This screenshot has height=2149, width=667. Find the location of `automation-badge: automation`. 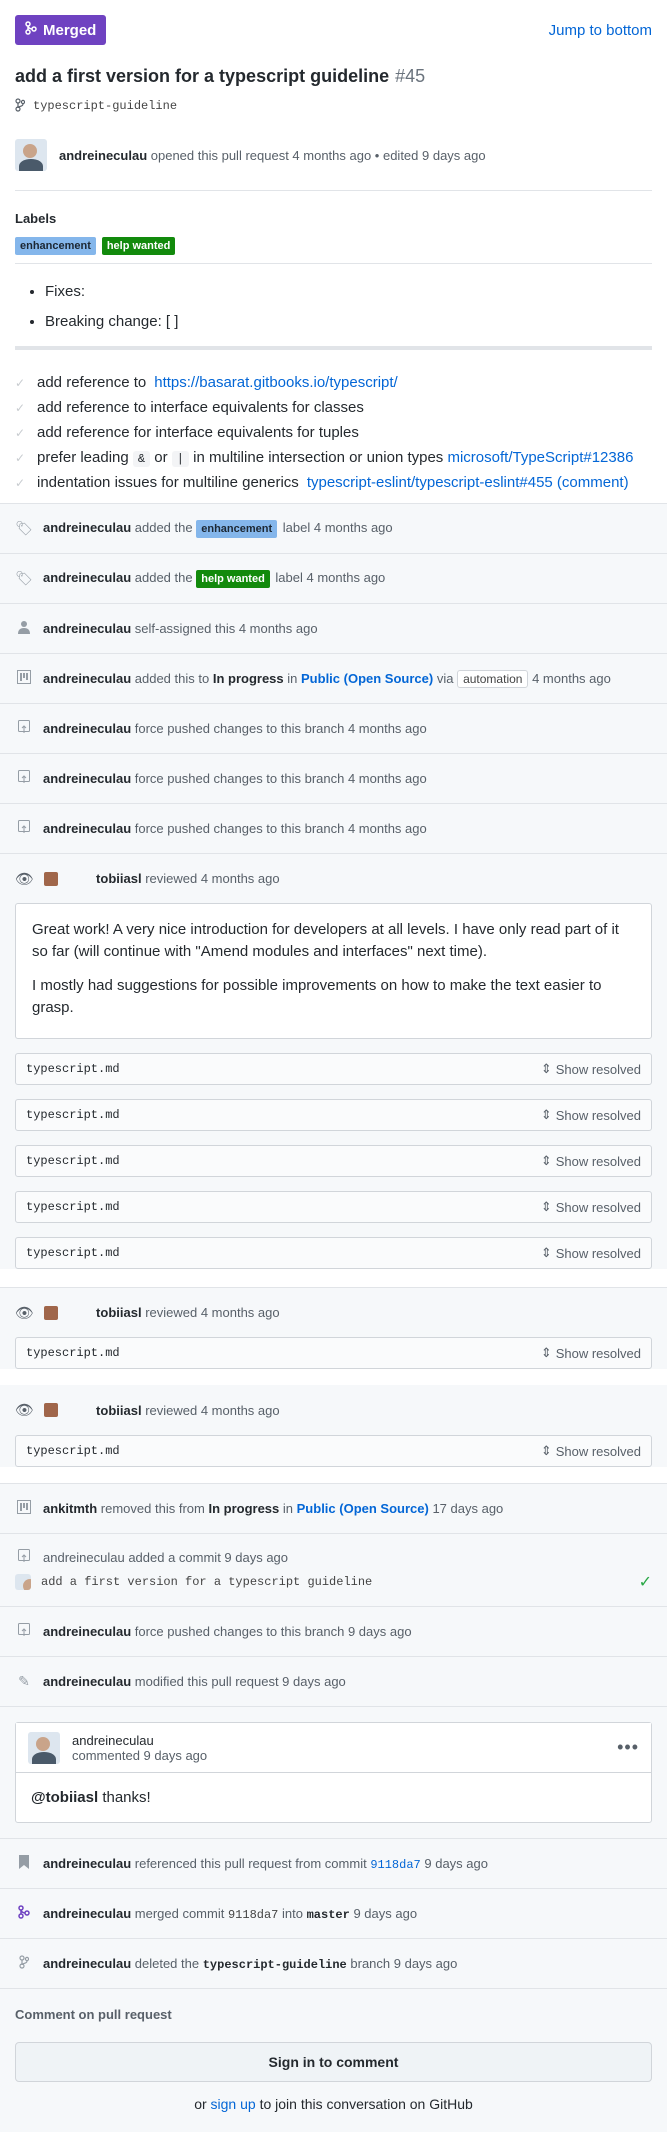

automation-badge: automation is located at coordinates (493, 679).